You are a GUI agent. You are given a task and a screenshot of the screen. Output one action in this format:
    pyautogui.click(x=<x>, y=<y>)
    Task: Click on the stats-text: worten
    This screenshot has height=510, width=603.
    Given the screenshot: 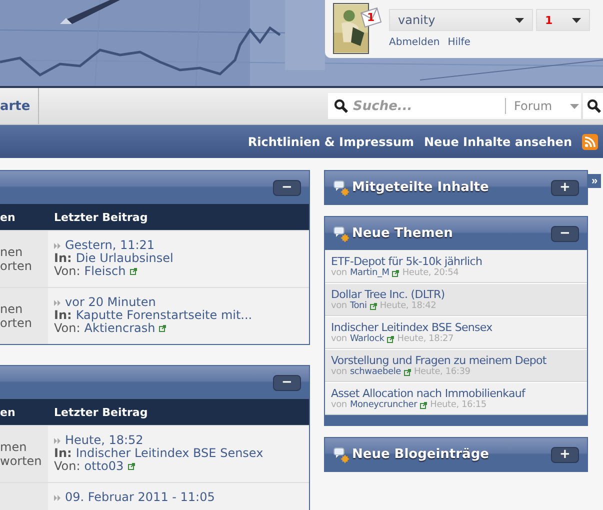 What is the action you would take?
    pyautogui.click(x=21, y=461)
    